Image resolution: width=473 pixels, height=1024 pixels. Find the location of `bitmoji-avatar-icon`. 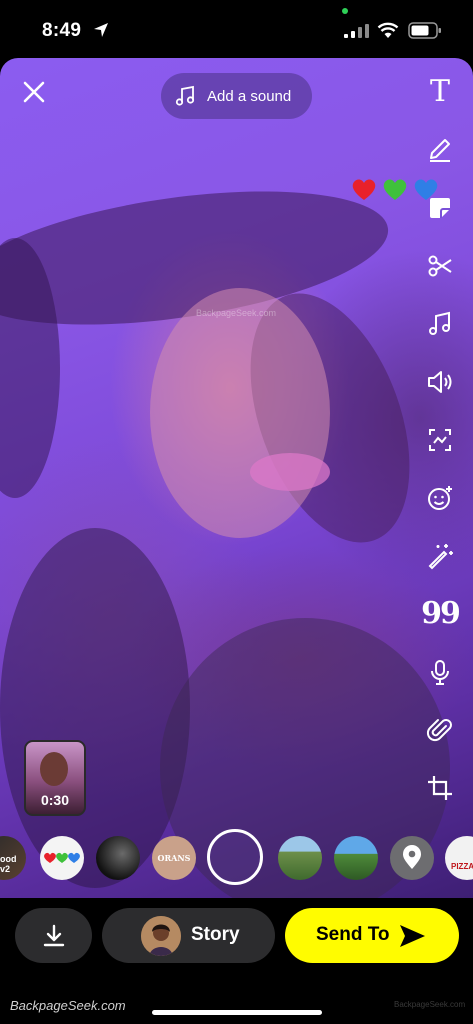

bitmoji-avatar-icon is located at coordinates (161, 936).